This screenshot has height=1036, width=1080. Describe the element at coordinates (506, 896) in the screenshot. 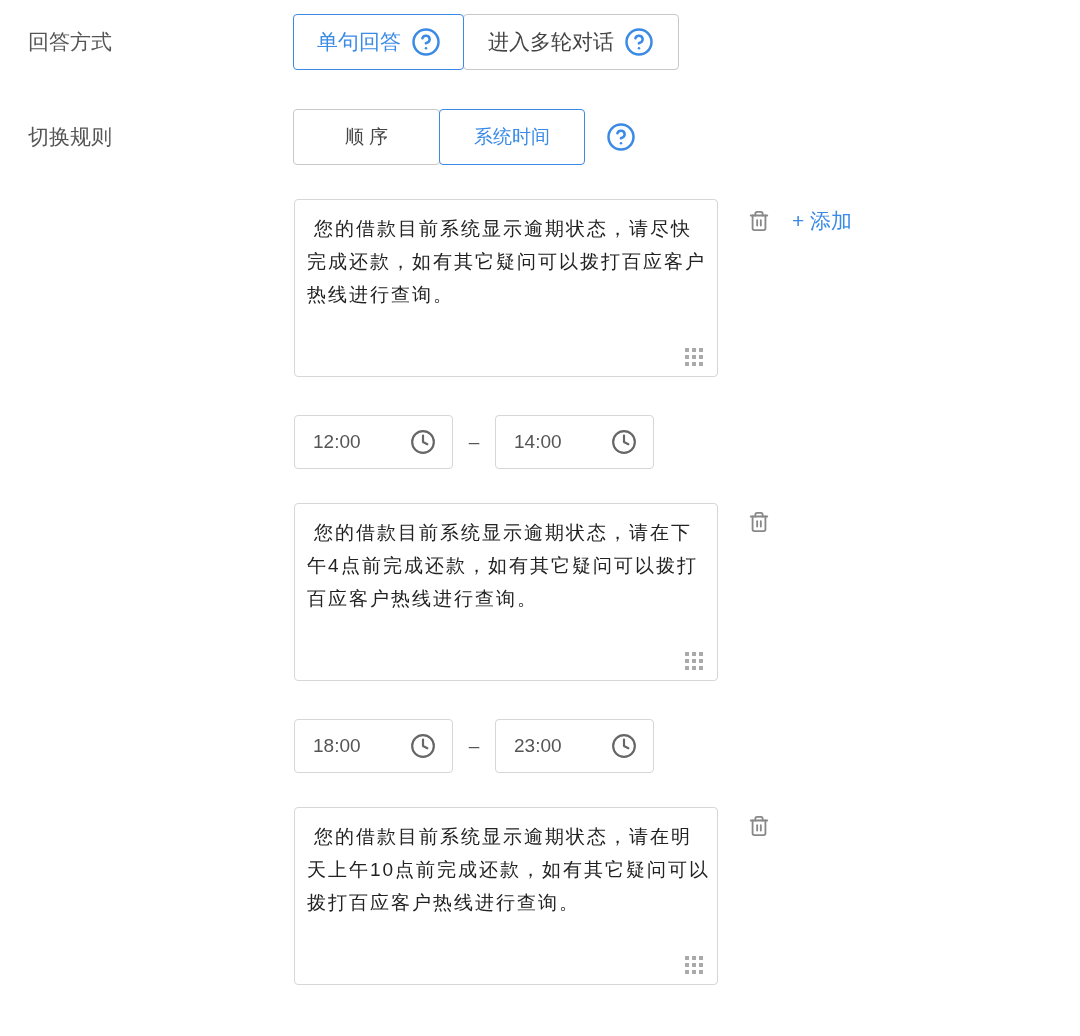

I see `message-field: 您的借款目前系统显示逾期状态，请在明天上午10点前完成还款，如有其它疑问可以拨打百应客户热线进行查询。` at that location.